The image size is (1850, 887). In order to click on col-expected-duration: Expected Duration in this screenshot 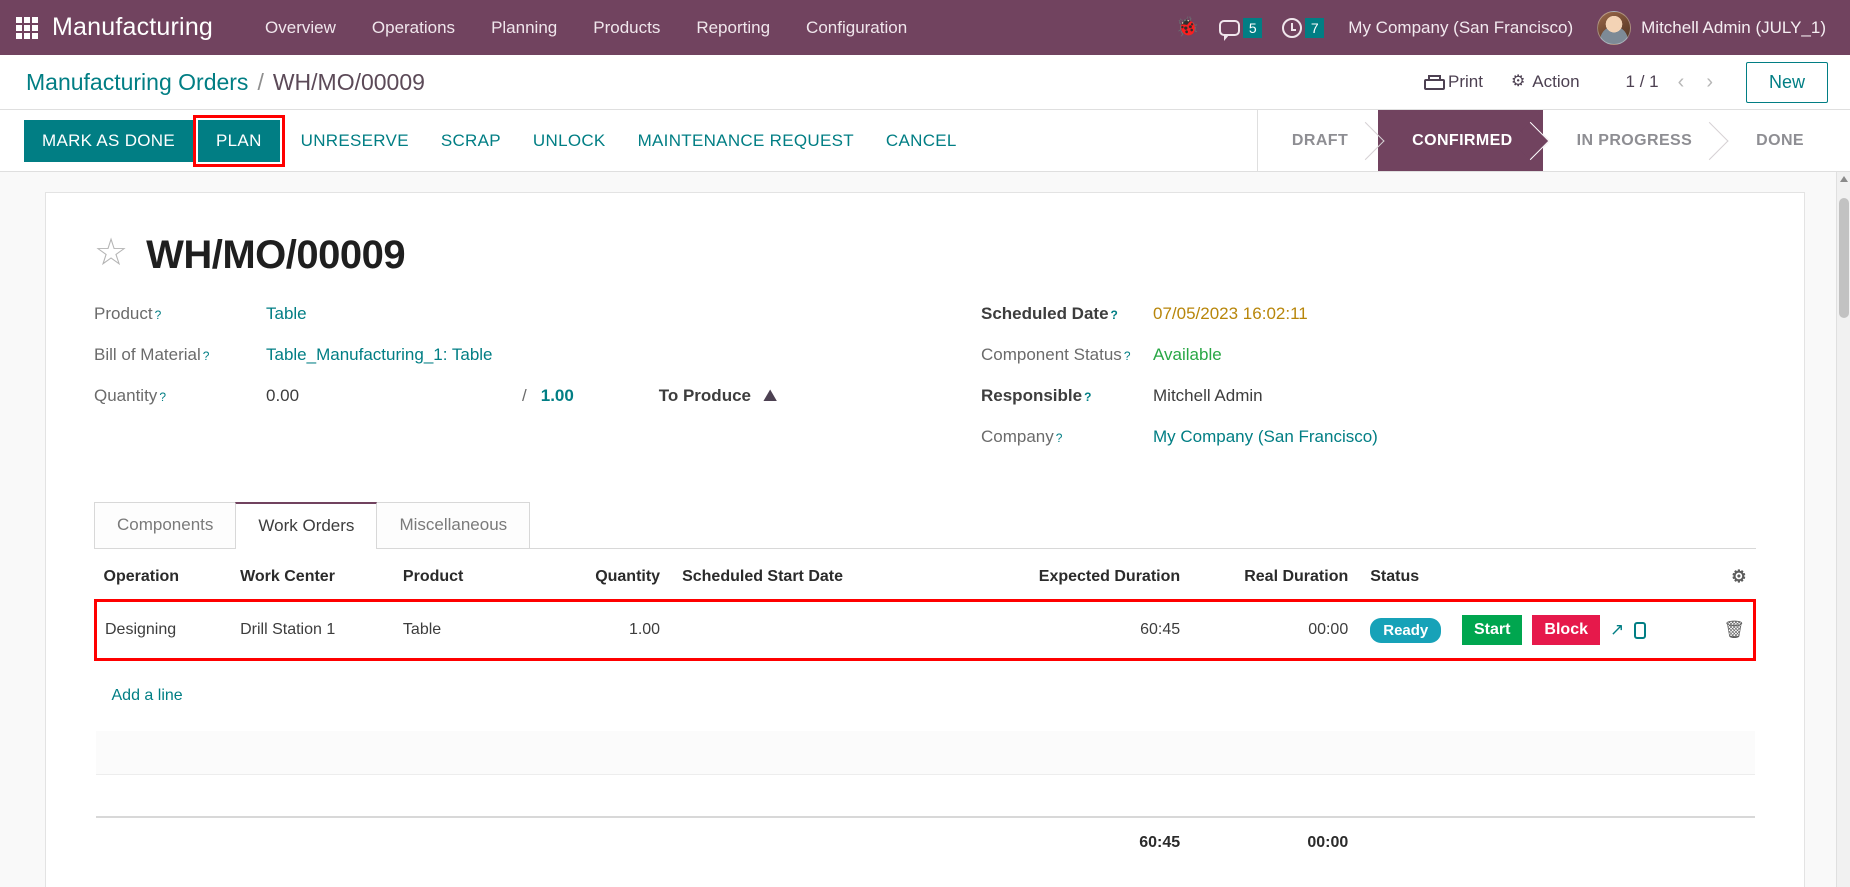, I will do `click(1086, 578)`.